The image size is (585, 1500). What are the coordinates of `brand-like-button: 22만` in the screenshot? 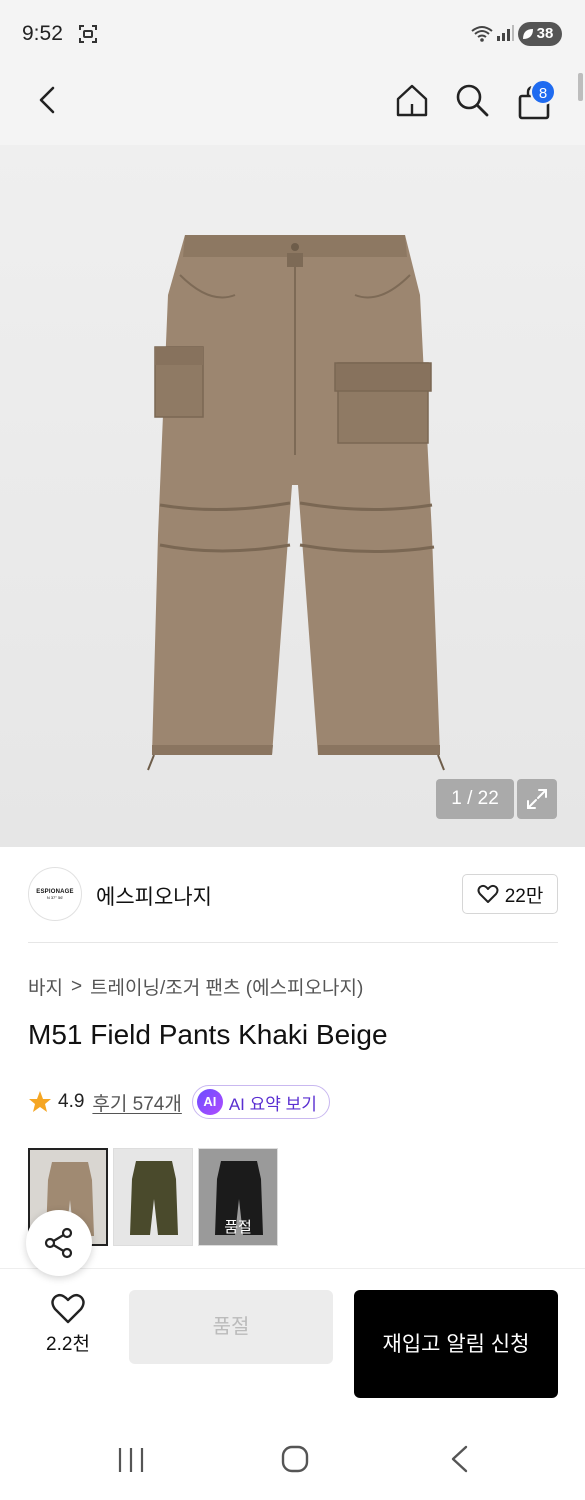 It's located at (510, 894).